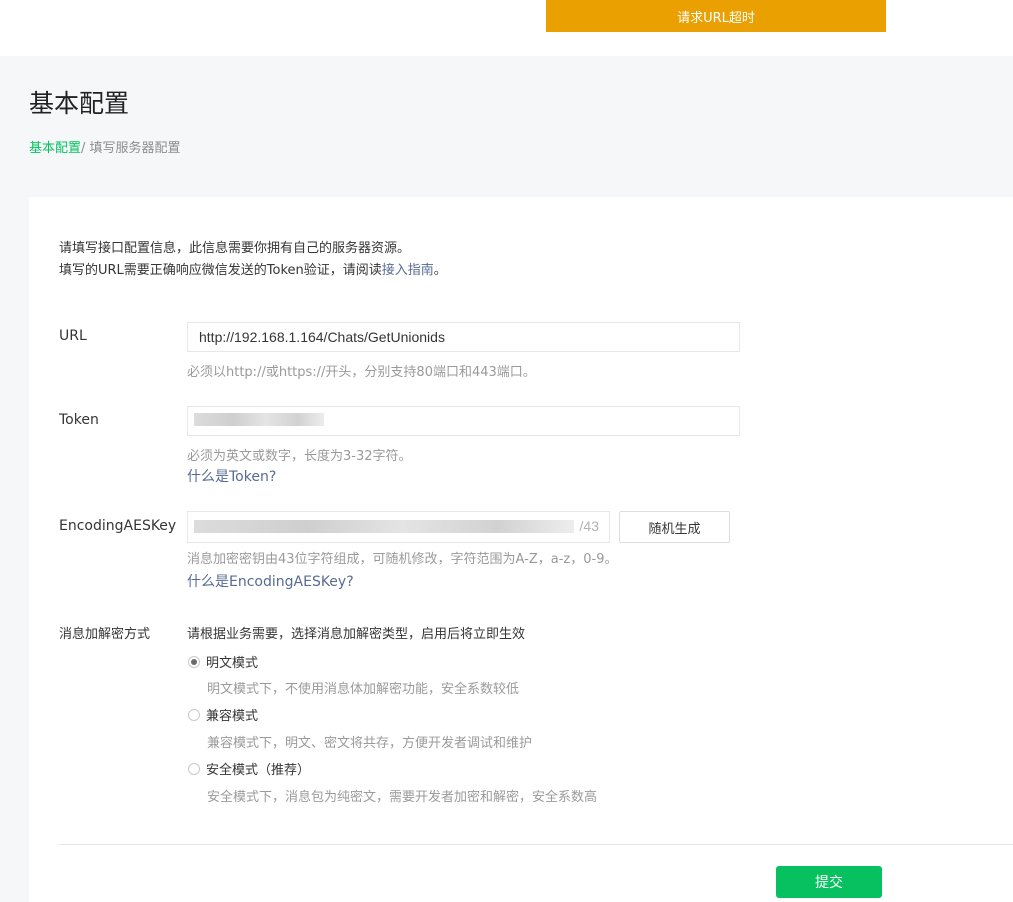 The width and height of the screenshot is (1013, 902). I want to click on intro-line-1: 请填写接口配置信息，此信息需要你拥有自己的服务器资源。, so click(235, 248).